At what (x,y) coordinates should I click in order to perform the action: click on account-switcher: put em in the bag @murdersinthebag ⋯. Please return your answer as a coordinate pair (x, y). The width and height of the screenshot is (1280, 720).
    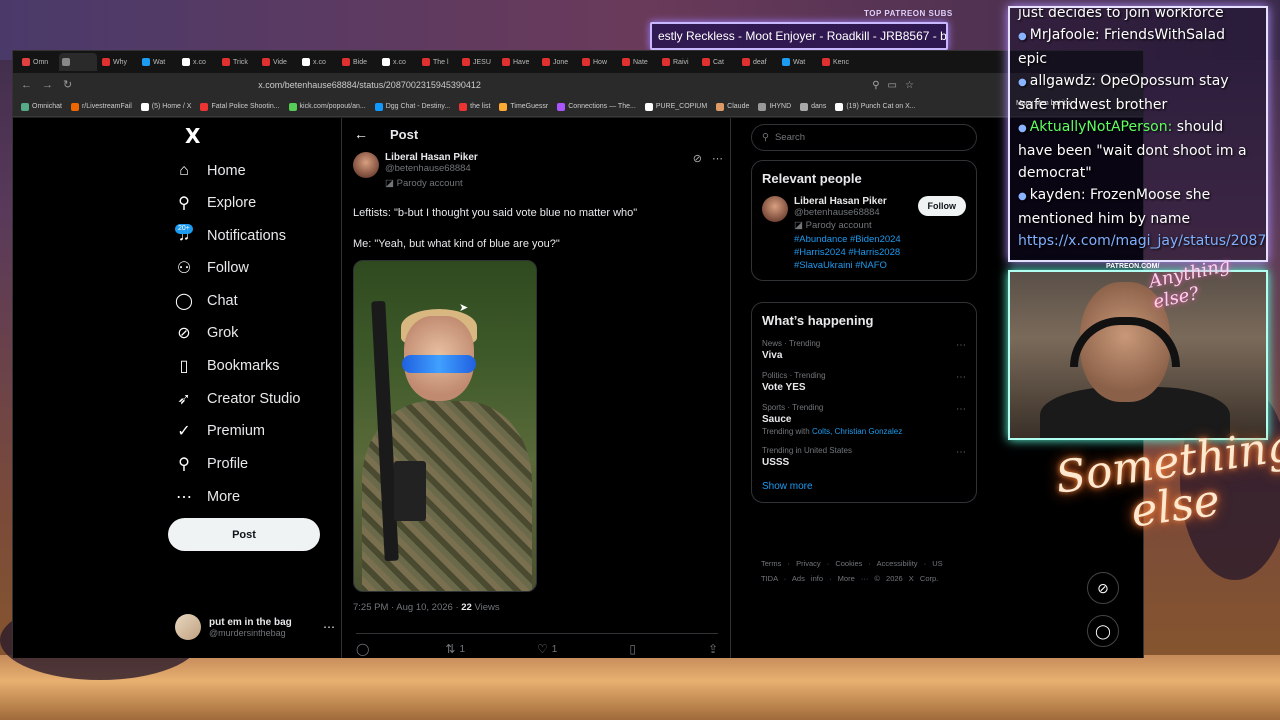
    Looking at the image, I should click on (255, 627).